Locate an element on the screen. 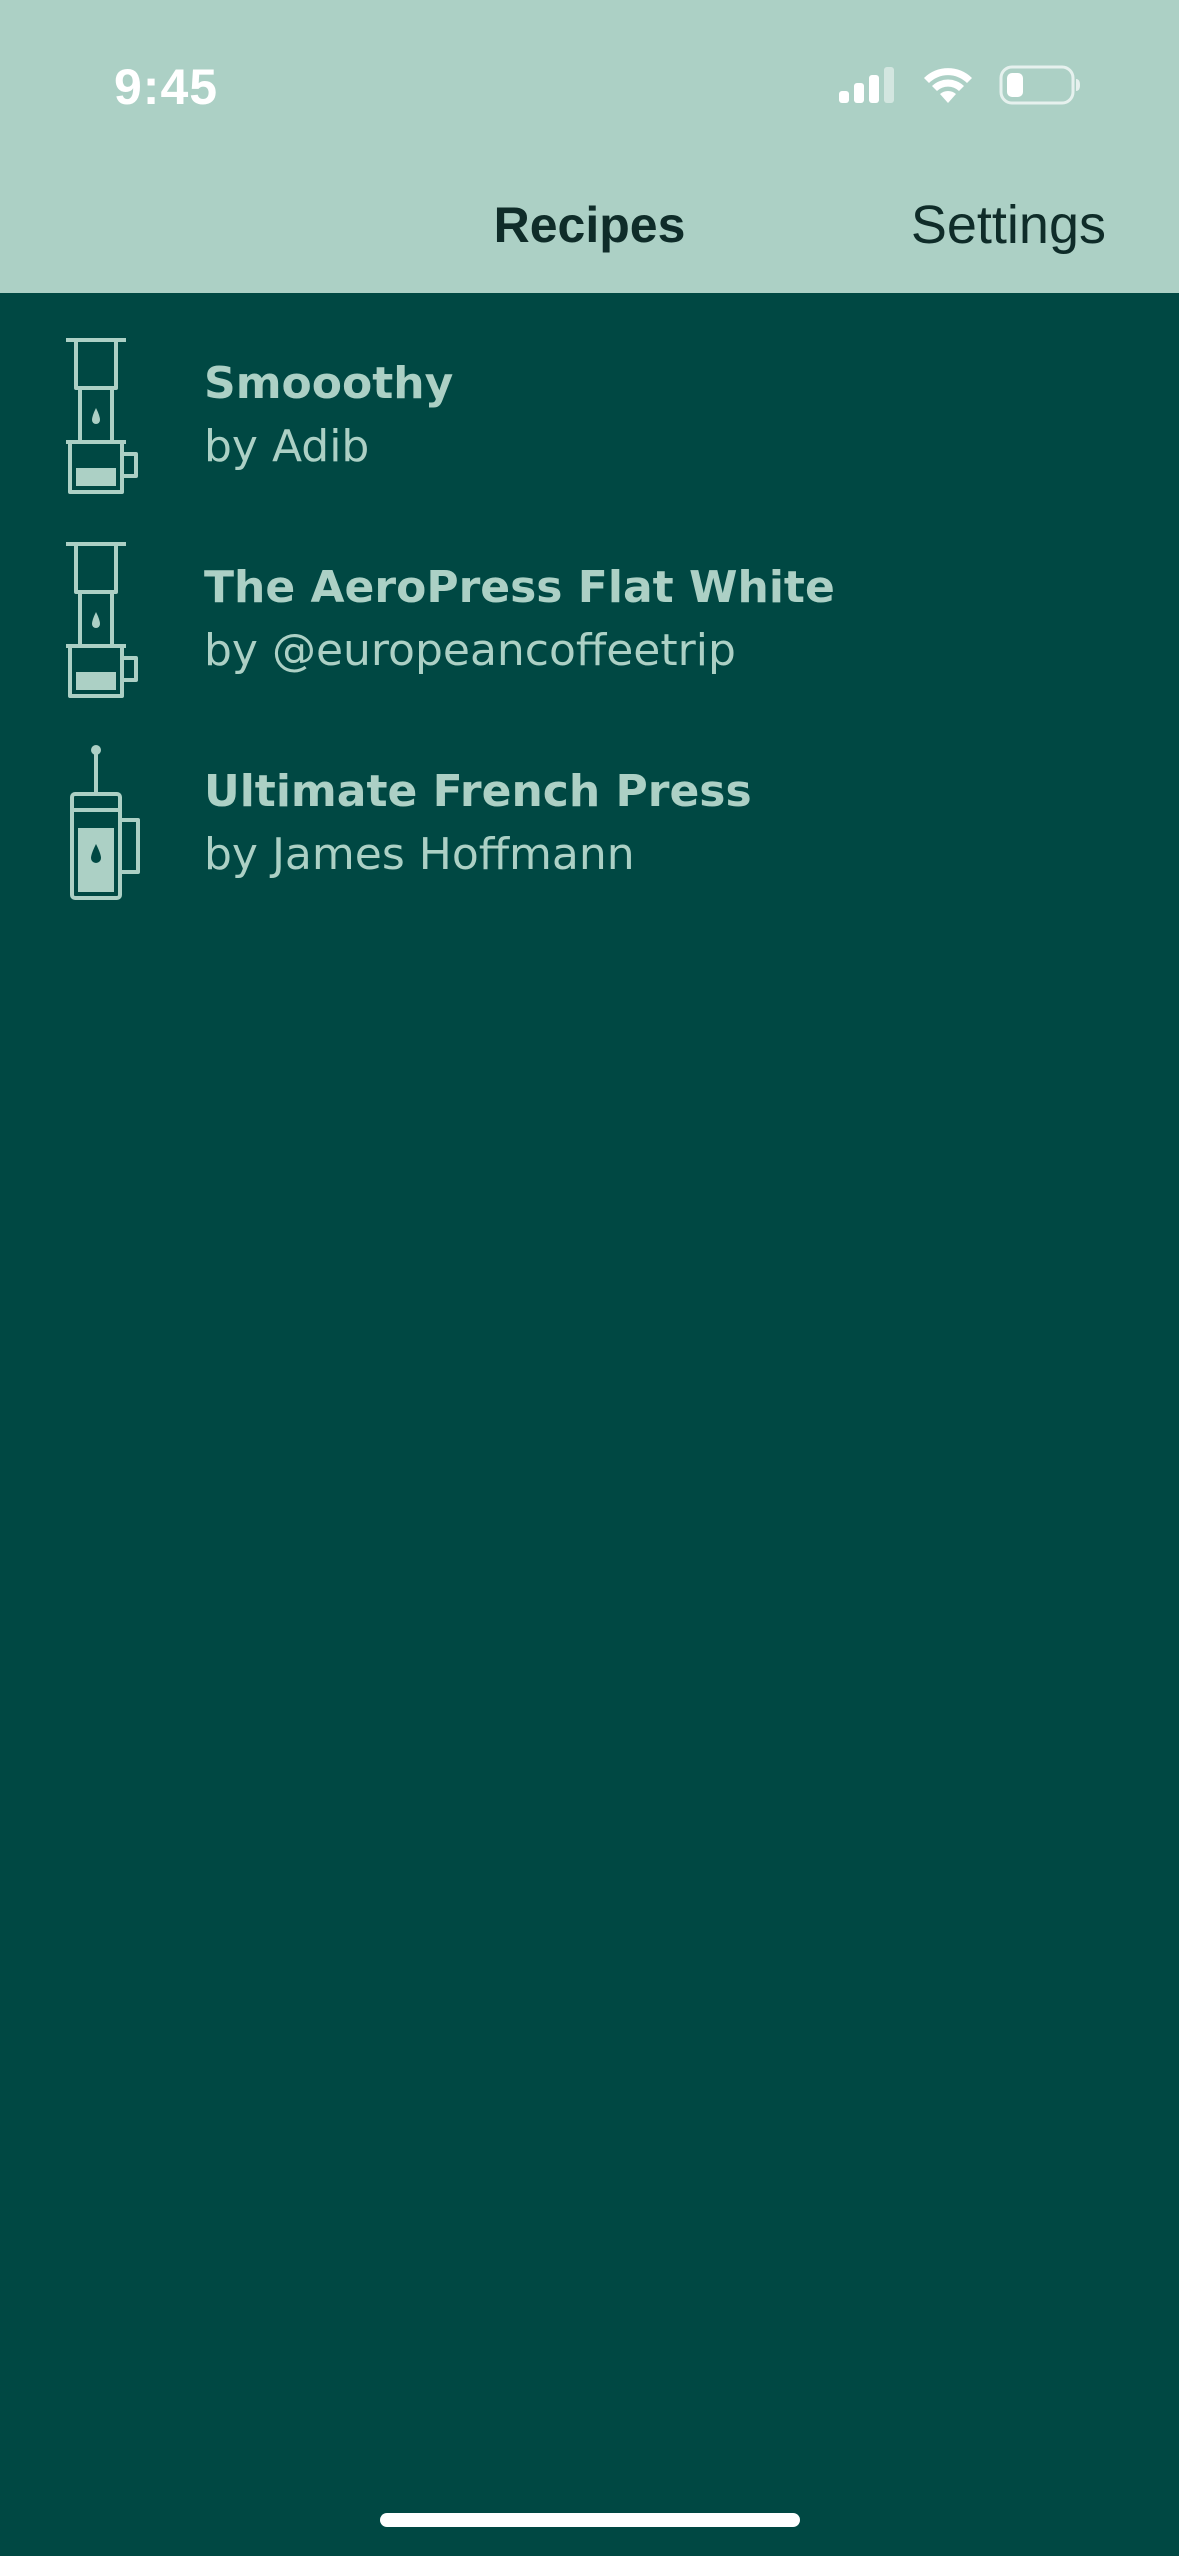  recipe-author: by @europeancoffeetrip is located at coordinates (470, 650).